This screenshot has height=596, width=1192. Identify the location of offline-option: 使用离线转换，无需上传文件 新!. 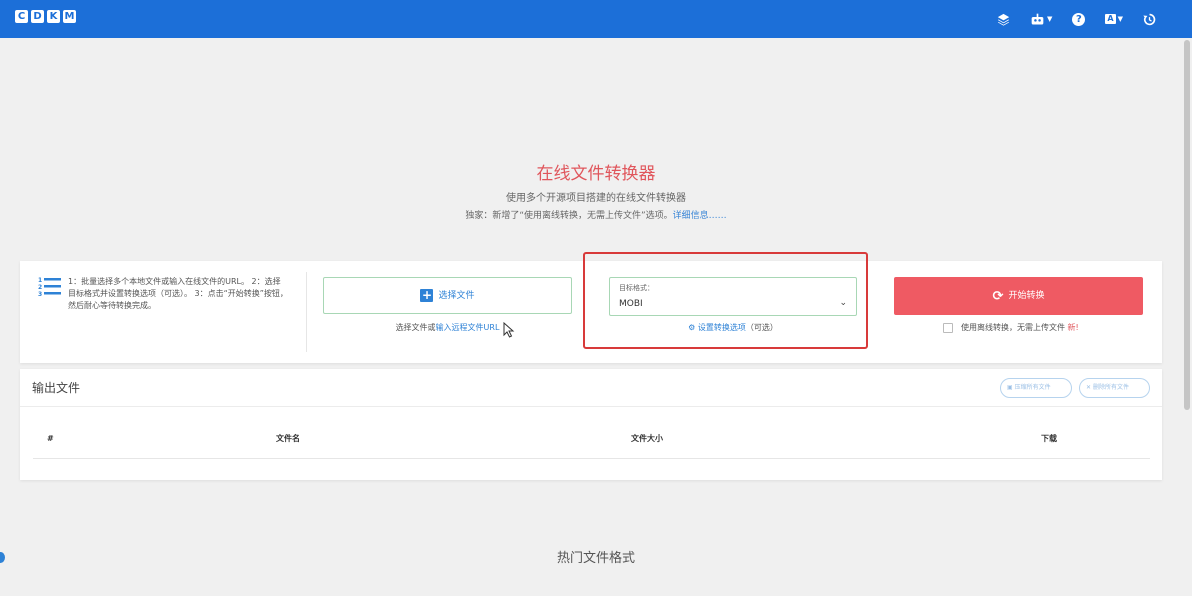
(1011, 328).